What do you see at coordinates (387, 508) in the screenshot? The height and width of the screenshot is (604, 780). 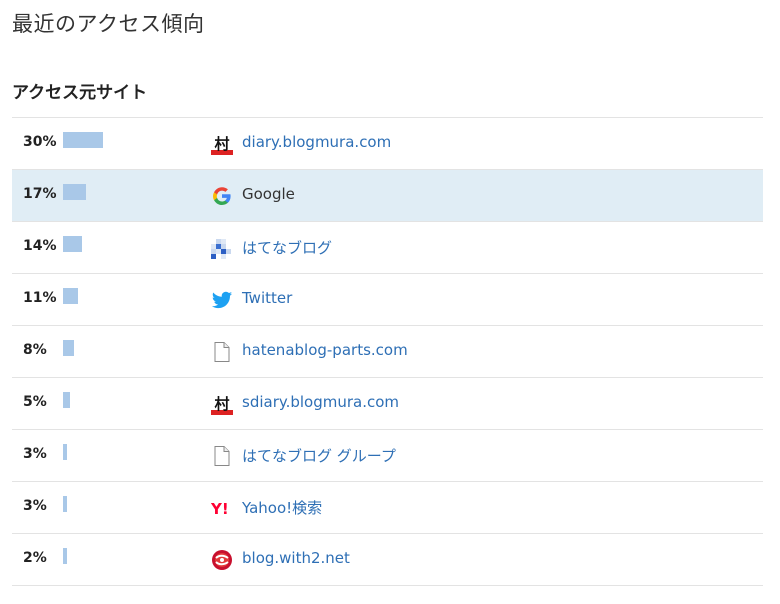 I see `source-row: 3% Y! Yahoo!検索` at bounding box center [387, 508].